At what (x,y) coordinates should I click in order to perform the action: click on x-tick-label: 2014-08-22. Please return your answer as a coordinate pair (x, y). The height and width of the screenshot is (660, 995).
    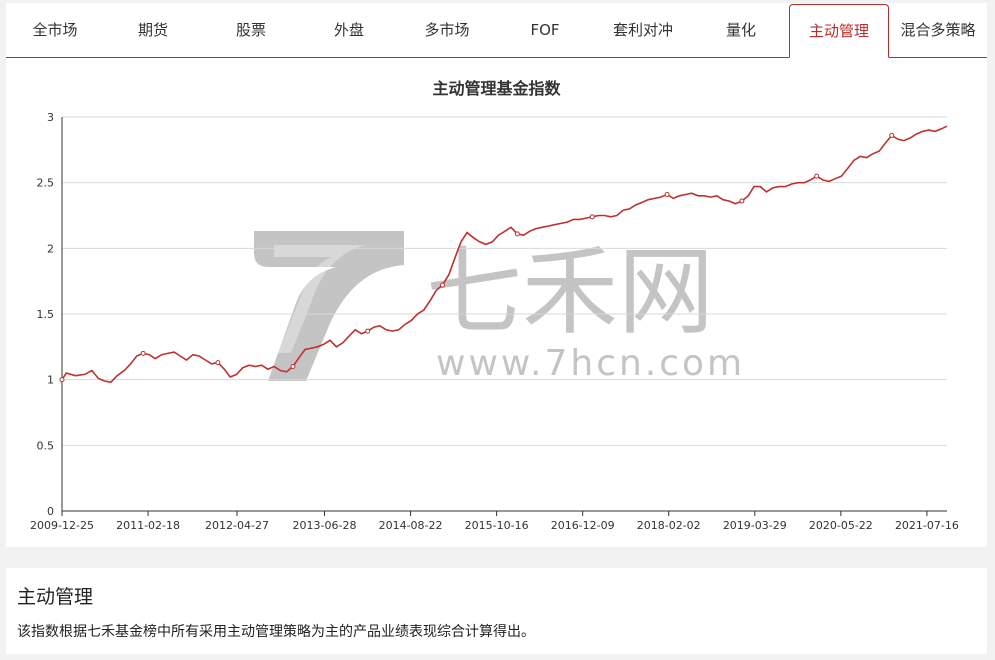
    Looking at the image, I should click on (411, 525).